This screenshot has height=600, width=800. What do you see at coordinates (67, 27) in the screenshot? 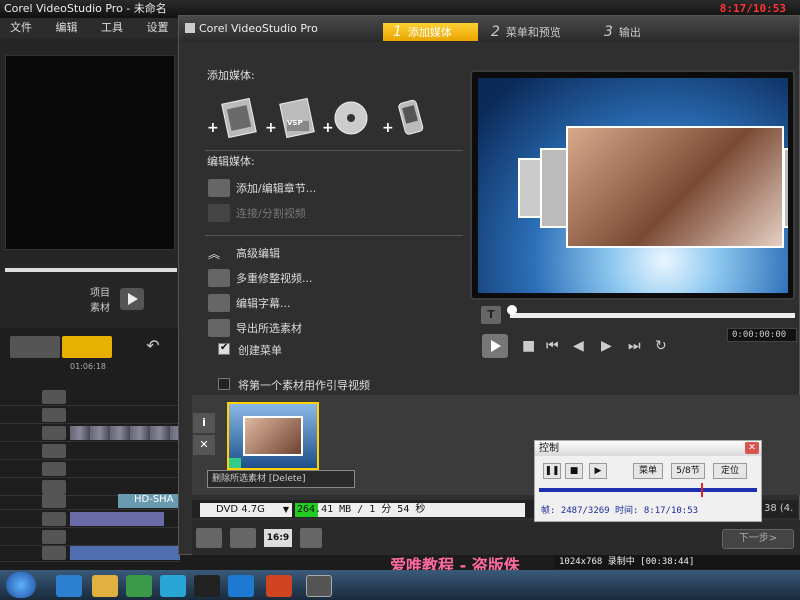
I see `menu-edit: 编辑` at bounding box center [67, 27].